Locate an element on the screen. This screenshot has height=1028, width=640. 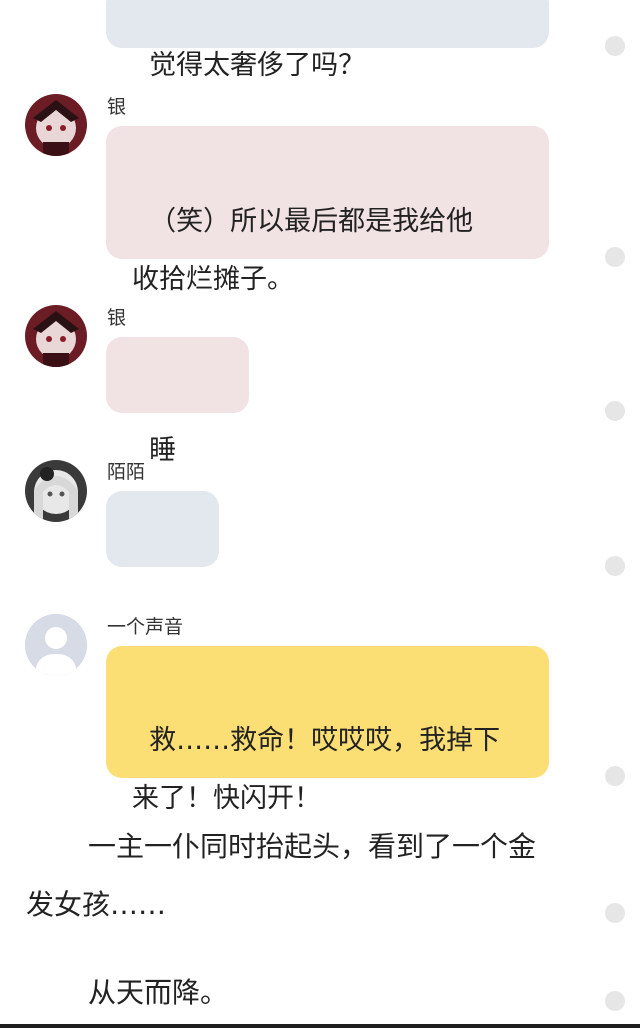
message-bubble: 救……救命！哎哎哎，我掉下 来了！快闪开！ is located at coordinates (327, 730).